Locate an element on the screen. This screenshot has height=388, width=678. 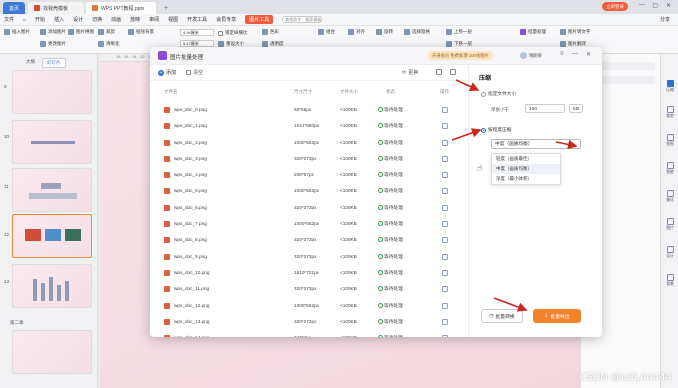
dialog-minimize-icon: — is located at coordinates (575, 54).